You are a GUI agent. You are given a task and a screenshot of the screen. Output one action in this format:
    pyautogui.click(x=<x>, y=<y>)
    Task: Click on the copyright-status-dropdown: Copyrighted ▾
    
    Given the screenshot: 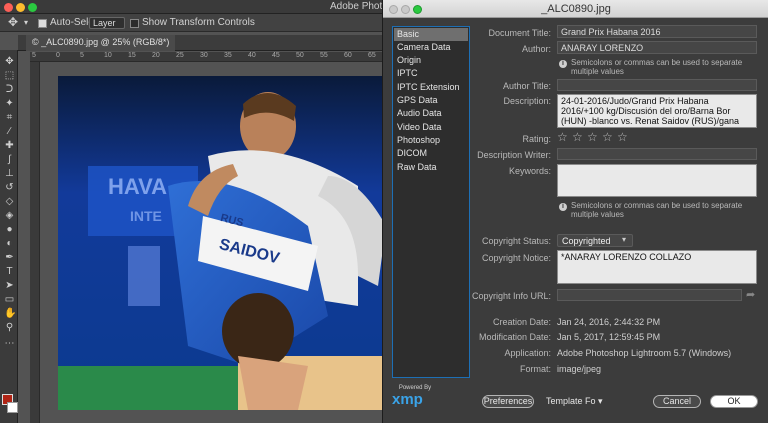 What is the action you would take?
    pyautogui.click(x=595, y=240)
    